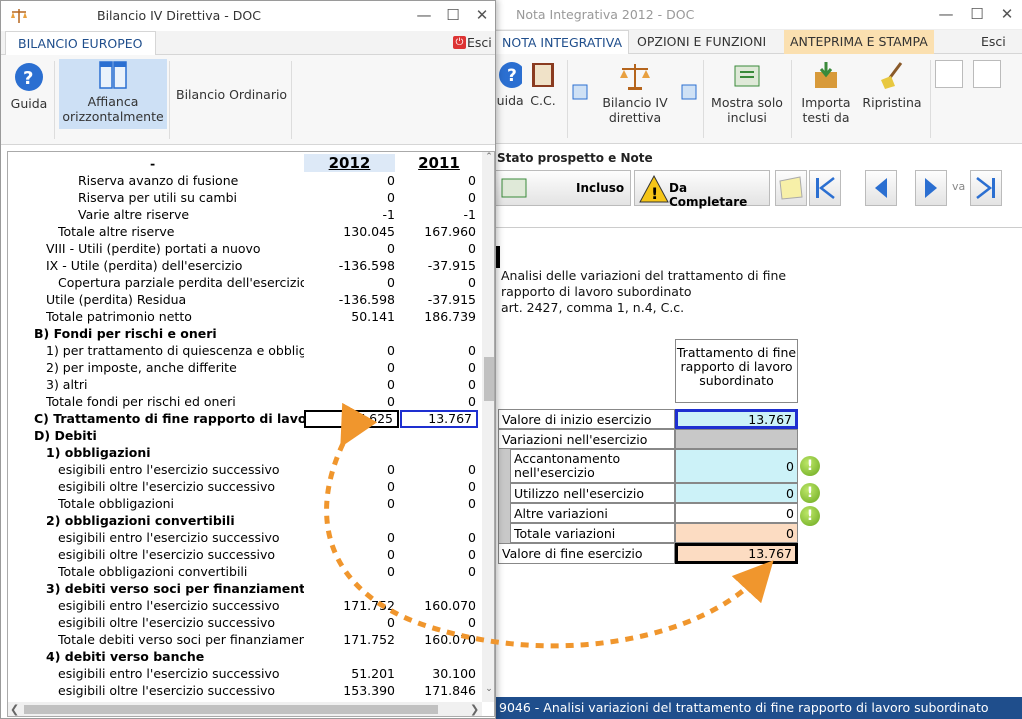  I want to click on scroll-left-icon: ❮, so click(14, 709).